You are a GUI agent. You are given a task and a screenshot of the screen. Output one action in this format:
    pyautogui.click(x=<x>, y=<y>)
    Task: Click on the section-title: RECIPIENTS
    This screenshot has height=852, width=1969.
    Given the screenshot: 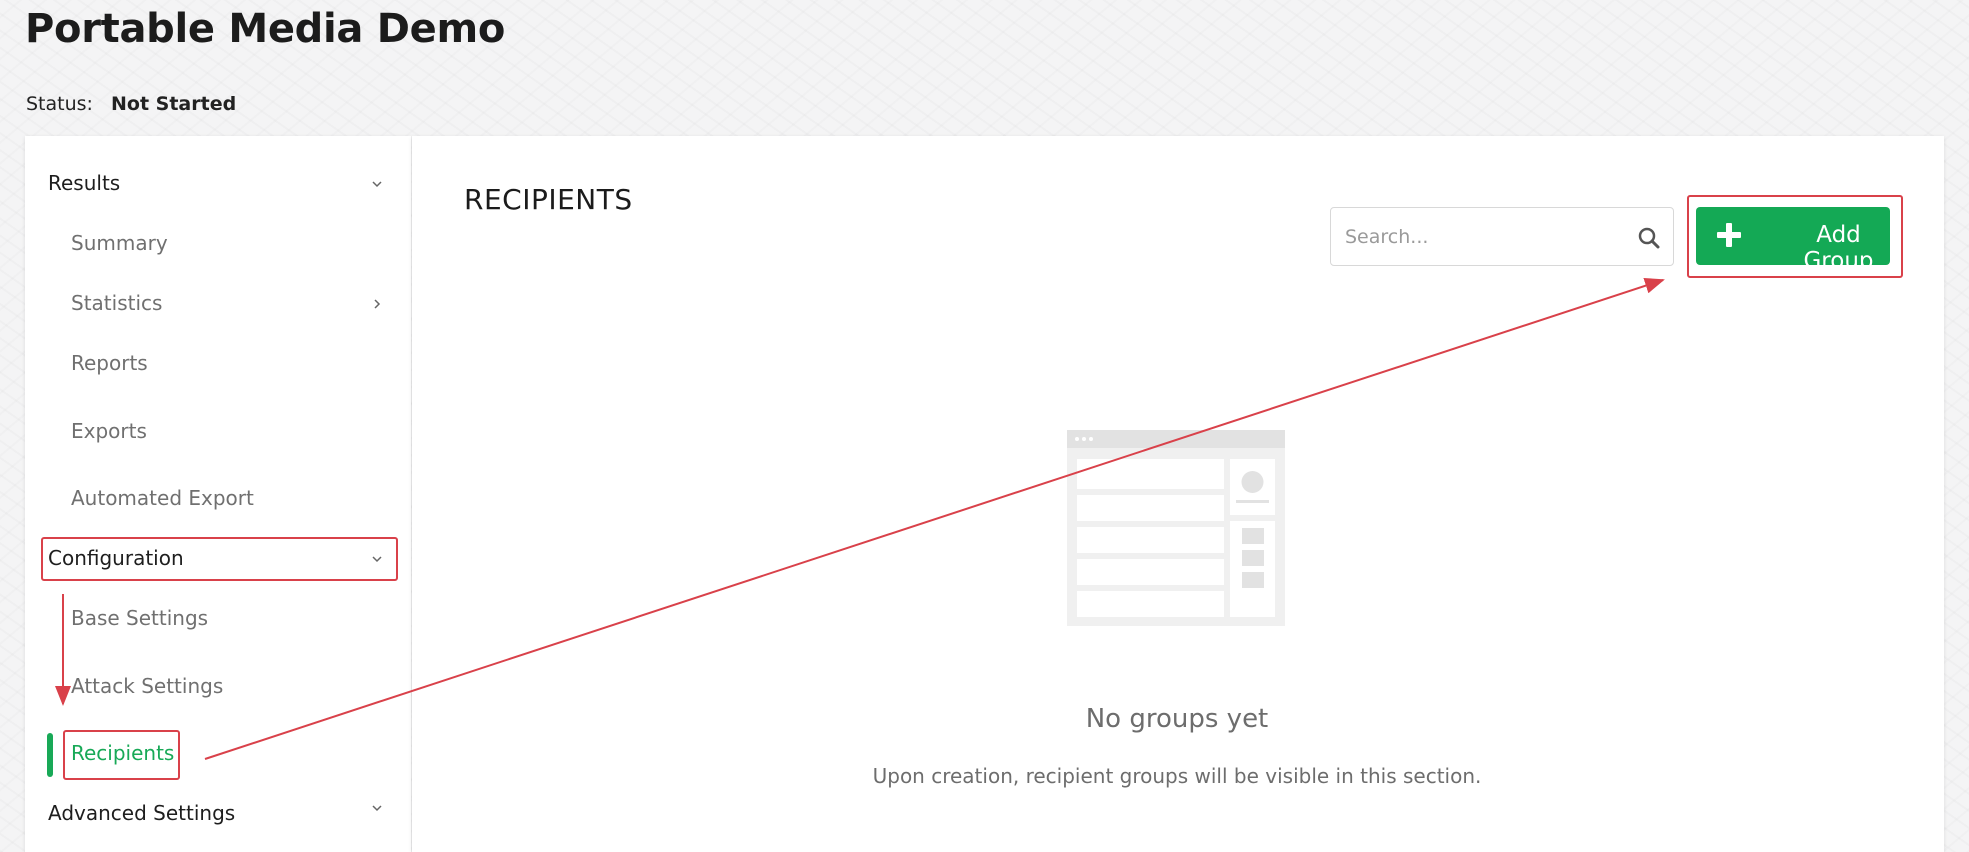 What is the action you would take?
    pyautogui.click(x=548, y=199)
    